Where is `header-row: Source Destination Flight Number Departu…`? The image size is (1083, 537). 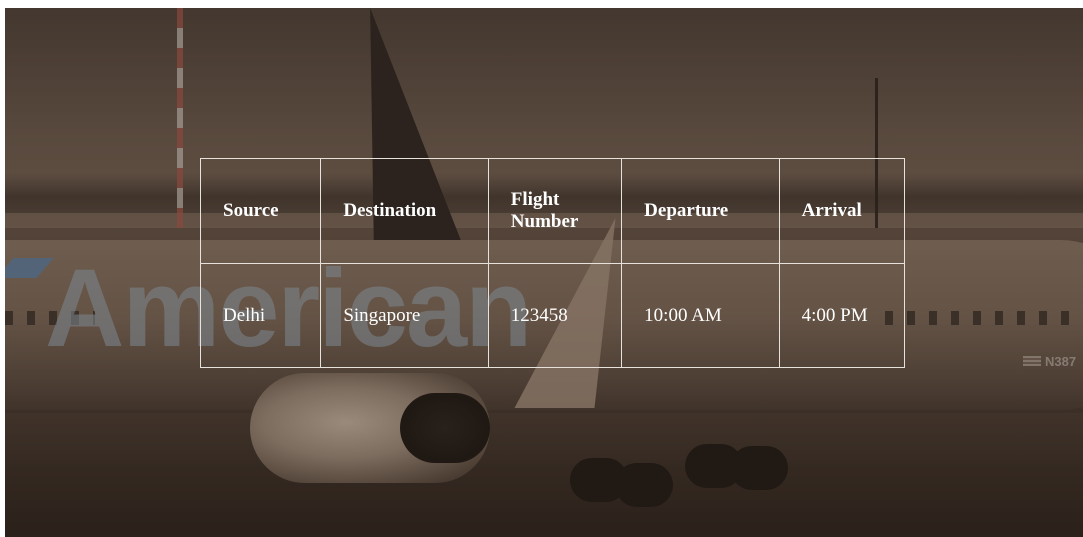 header-row: Source Destination Flight Number Departu… is located at coordinates (552, 211).